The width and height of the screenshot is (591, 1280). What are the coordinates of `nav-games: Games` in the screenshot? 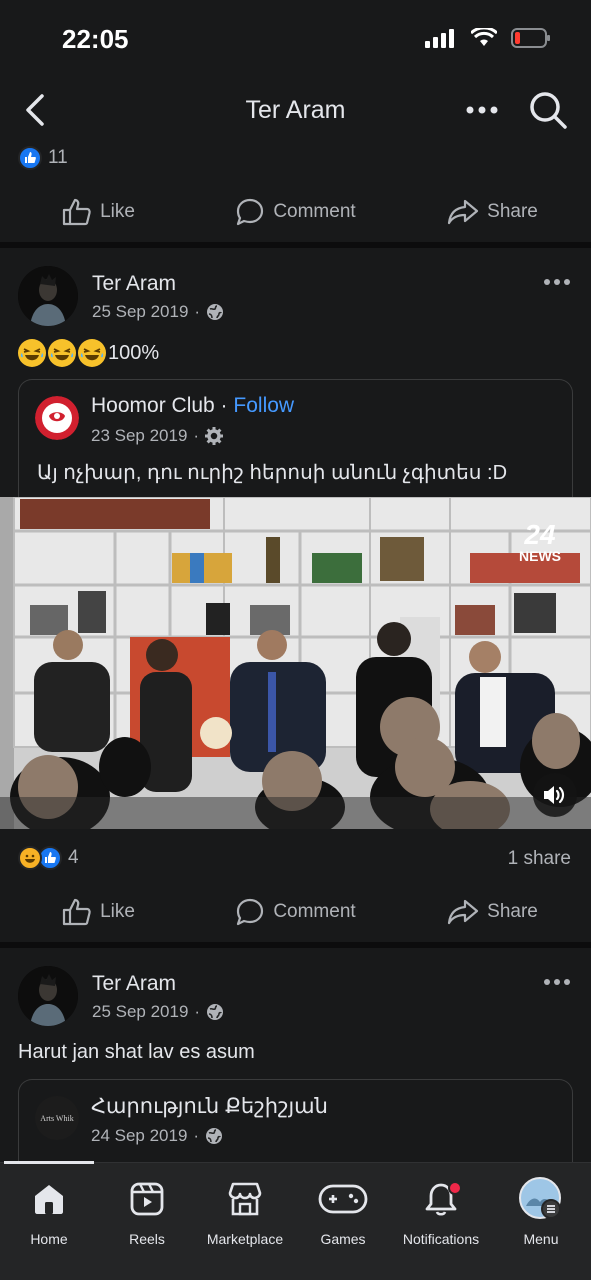 It's located at (343, 1212).